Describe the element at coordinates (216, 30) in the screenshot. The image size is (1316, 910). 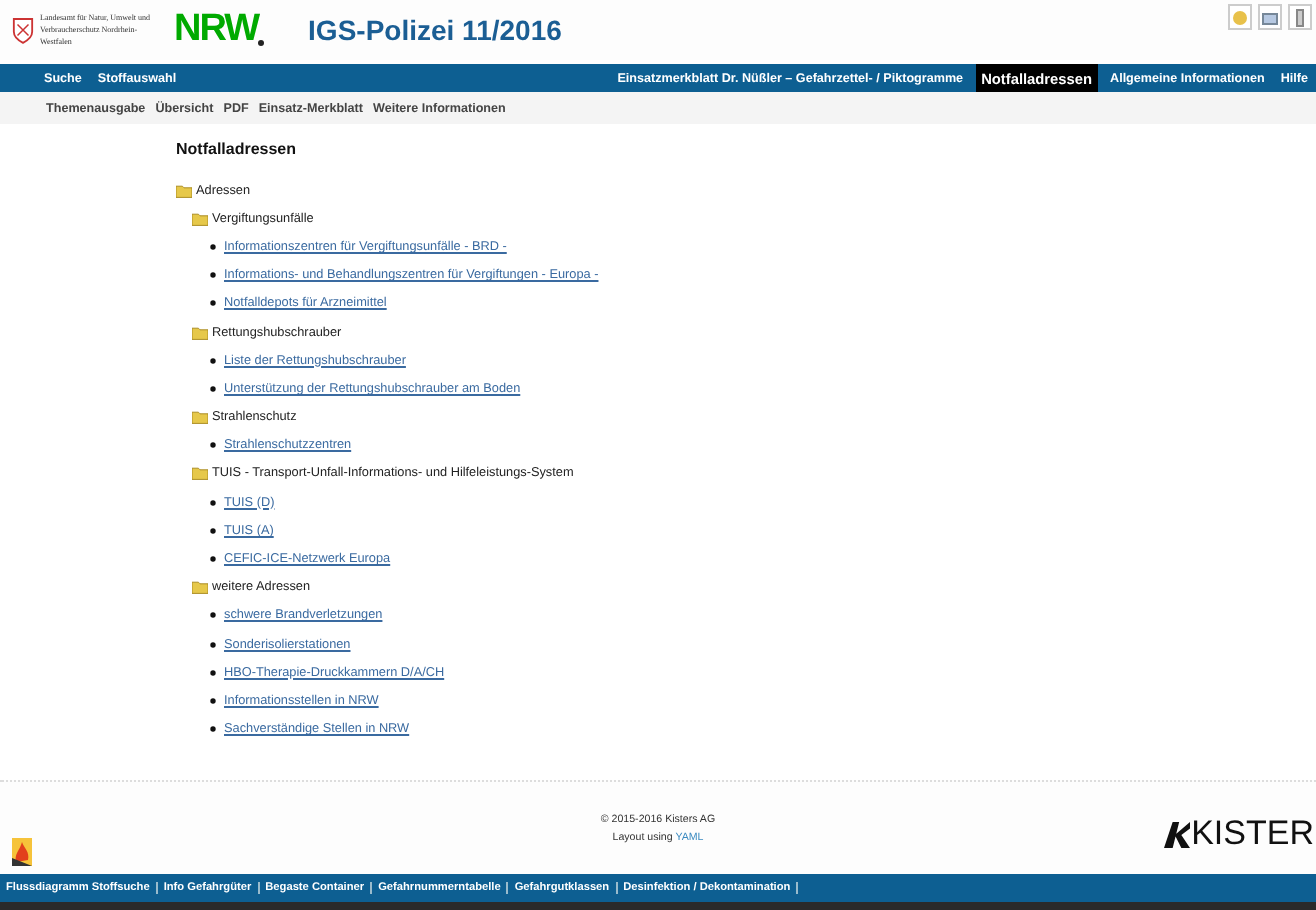
I see `nrw-logo: NRW` at that location.